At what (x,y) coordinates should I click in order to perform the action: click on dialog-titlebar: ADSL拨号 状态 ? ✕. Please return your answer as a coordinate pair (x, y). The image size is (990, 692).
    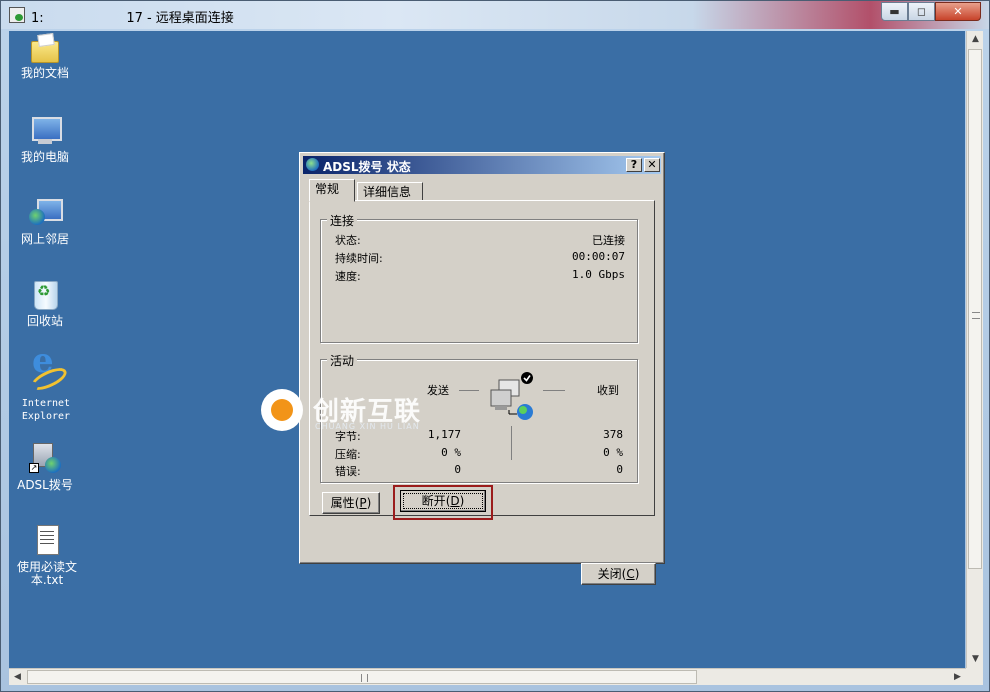
    Looking at the image, I should click on (482, 165).